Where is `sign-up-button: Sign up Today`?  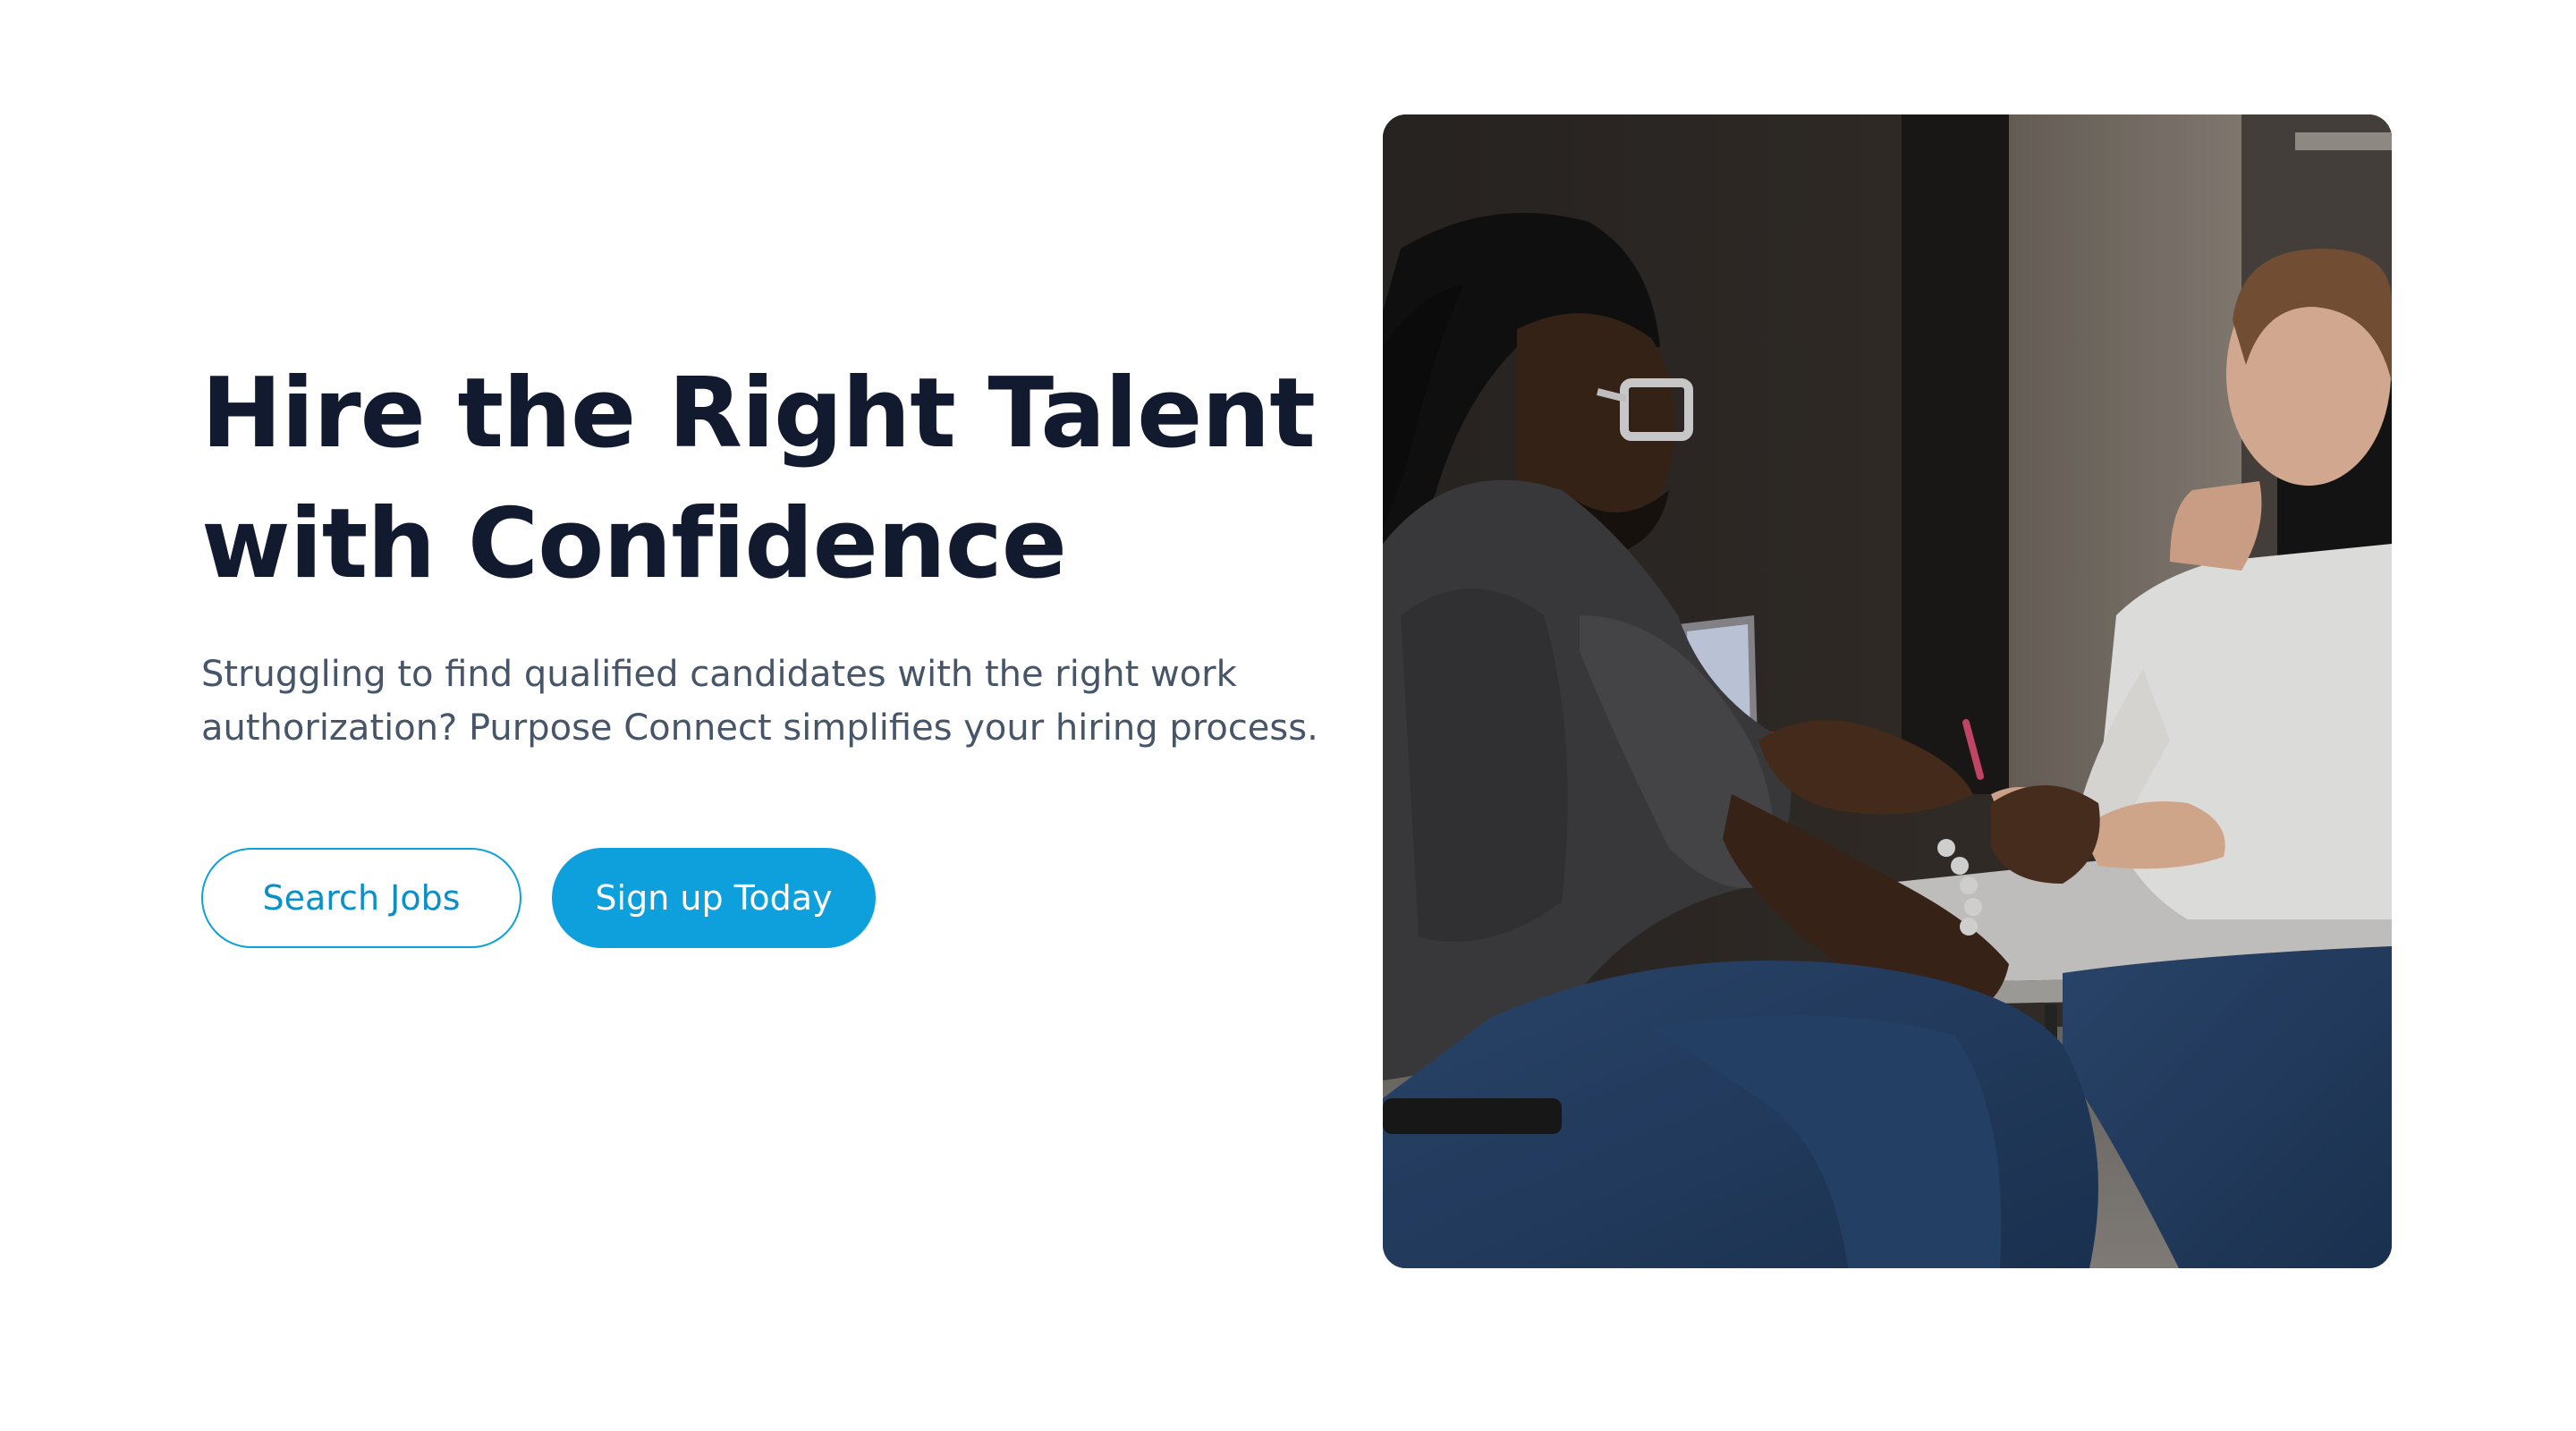 sign-up-button: Sign up Today is located at coordinates (714, 898).